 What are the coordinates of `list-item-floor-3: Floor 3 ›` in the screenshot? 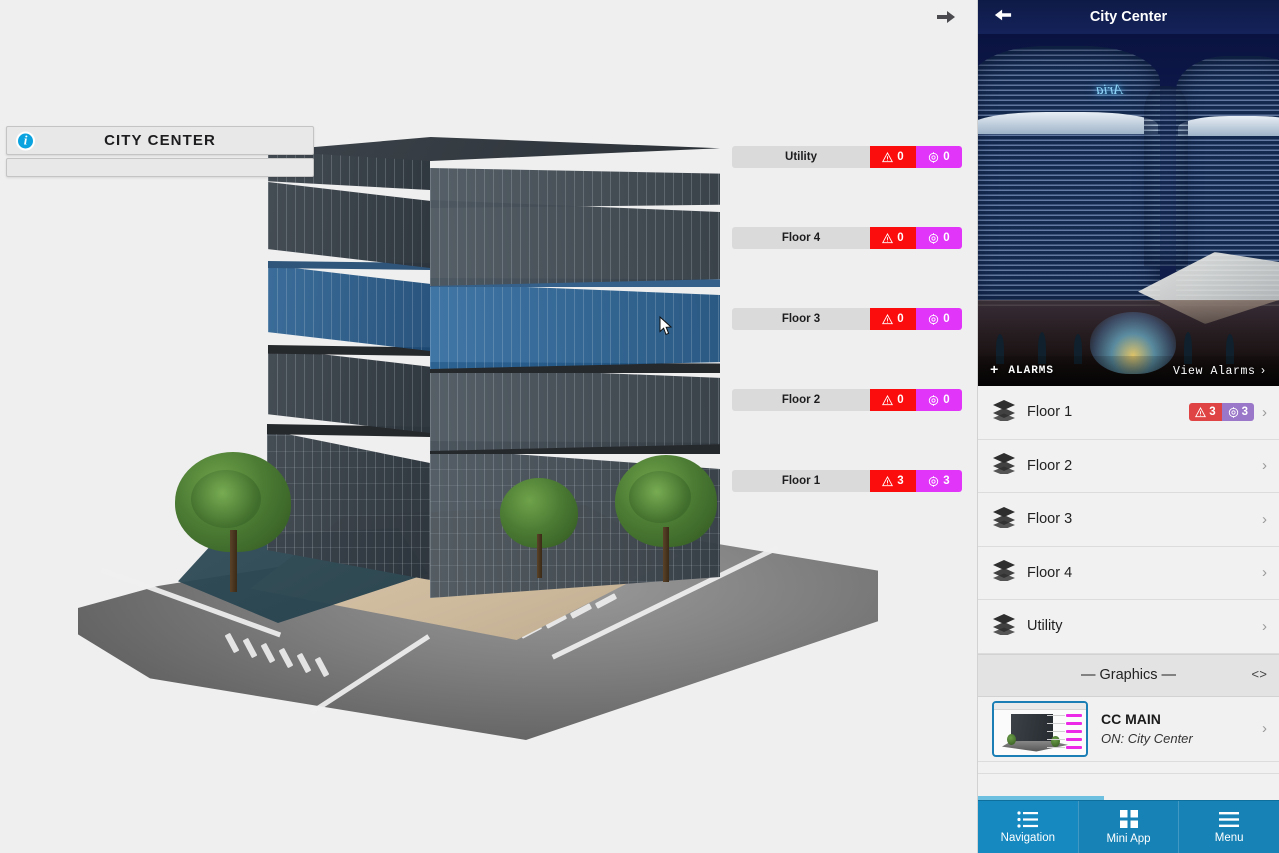 It's located at (1128, 520).